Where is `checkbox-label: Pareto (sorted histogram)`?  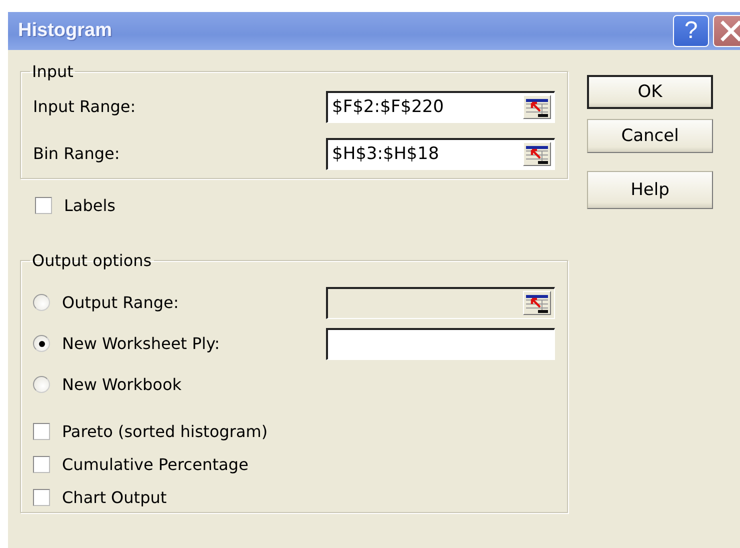 checkbox-label: Pareto (sorted histogram) is located at coordinates (165, 431).